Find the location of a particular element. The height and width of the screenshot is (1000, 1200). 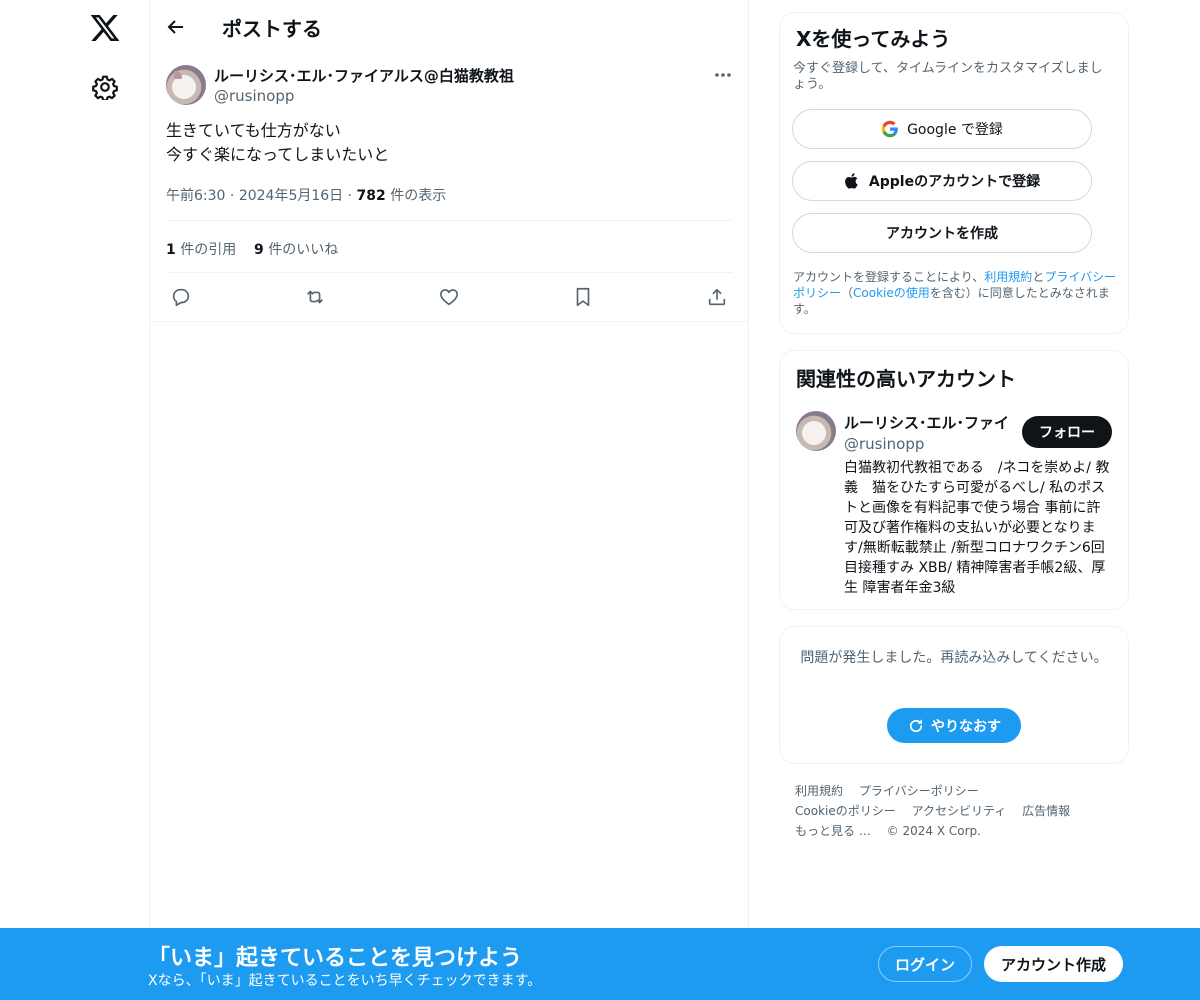

post-actions is located at coordinates (449, 297).